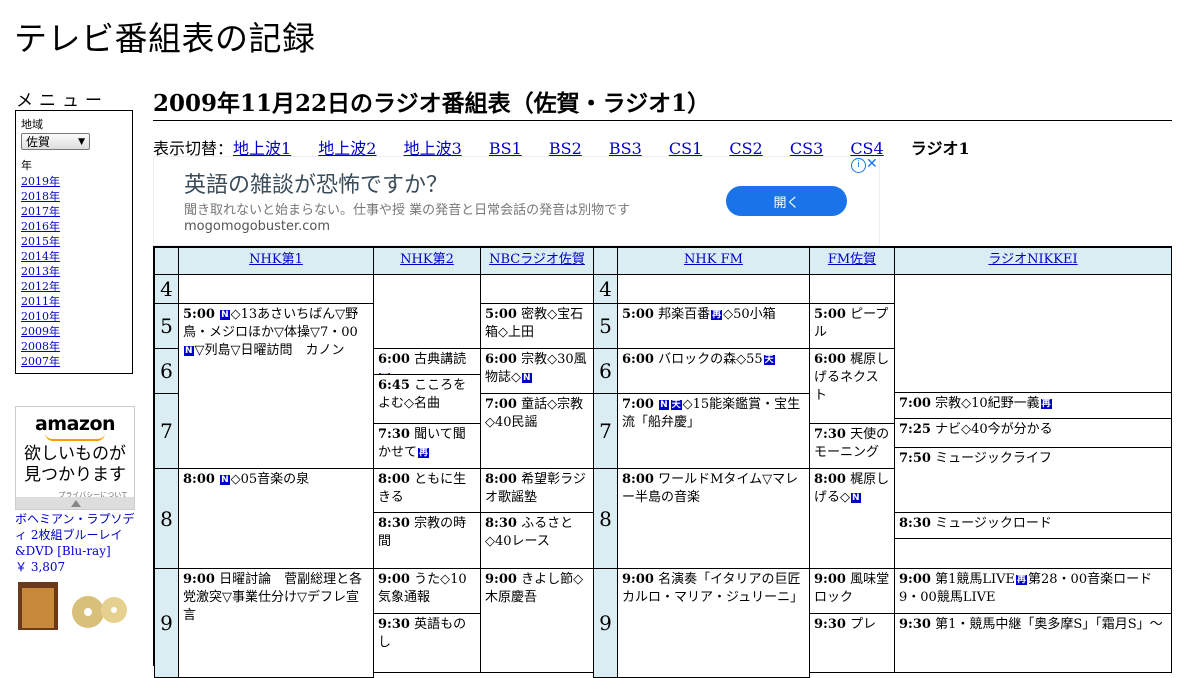 The height and width of the screenshot is (678, 1200). Describe the element at coordinates (605, 289) in the screenshot. I see `hour-label: 4` at that location.